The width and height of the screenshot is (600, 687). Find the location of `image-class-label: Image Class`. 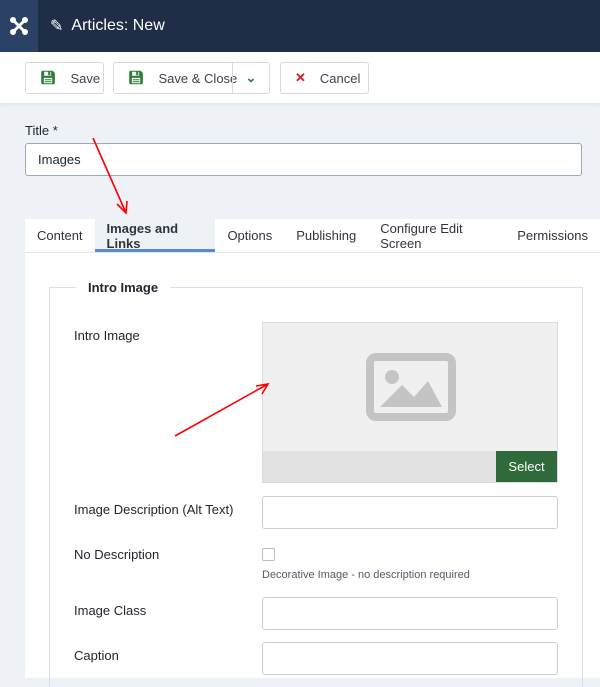

image-class-label: Image Class is located at coordinates (110, 610).